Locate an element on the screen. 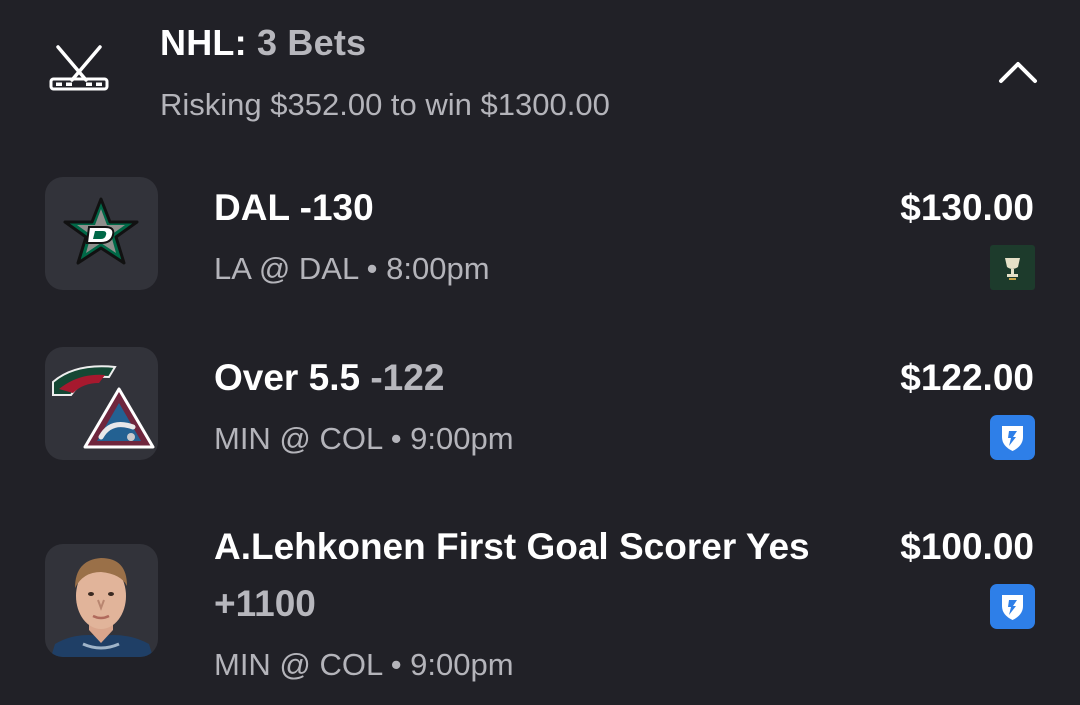 The image size is (1080, 705). trophy-cup-icon is located at coordinates (1012, 267).